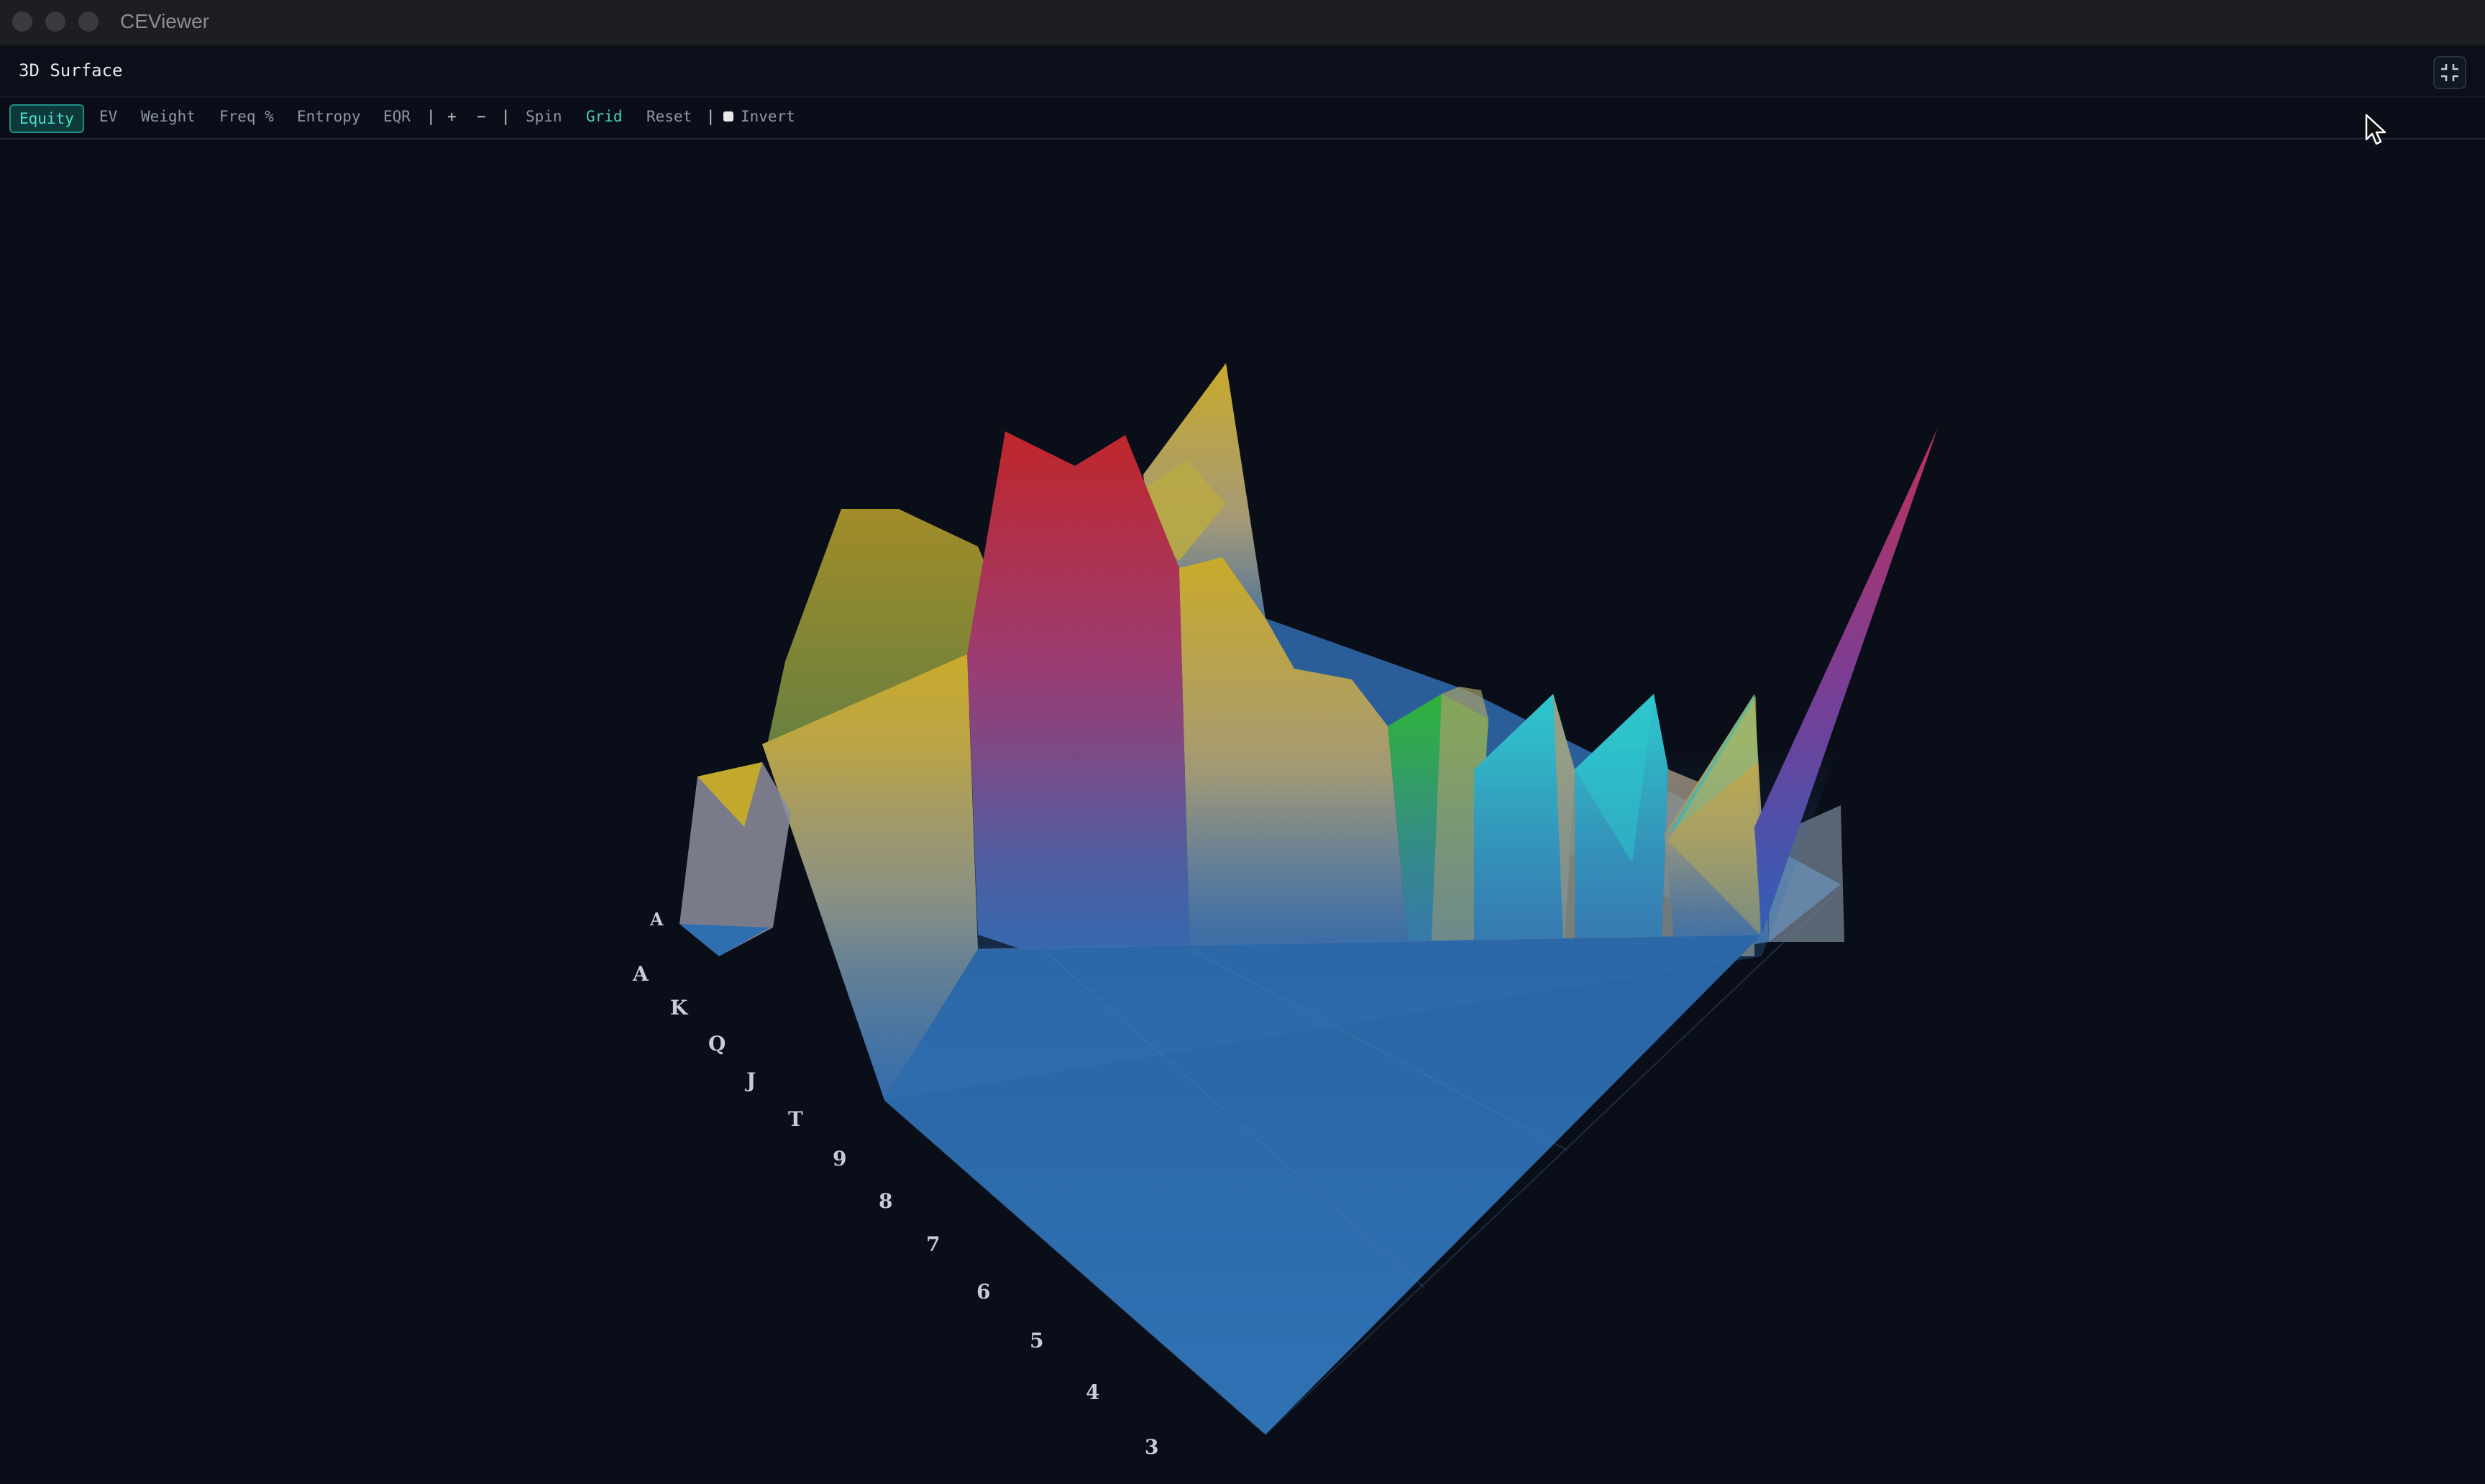  What do you see at coordinates (751, 1080) in the screenshot?
I see `axis-row-label: J` at bounding box center [751, 1080].